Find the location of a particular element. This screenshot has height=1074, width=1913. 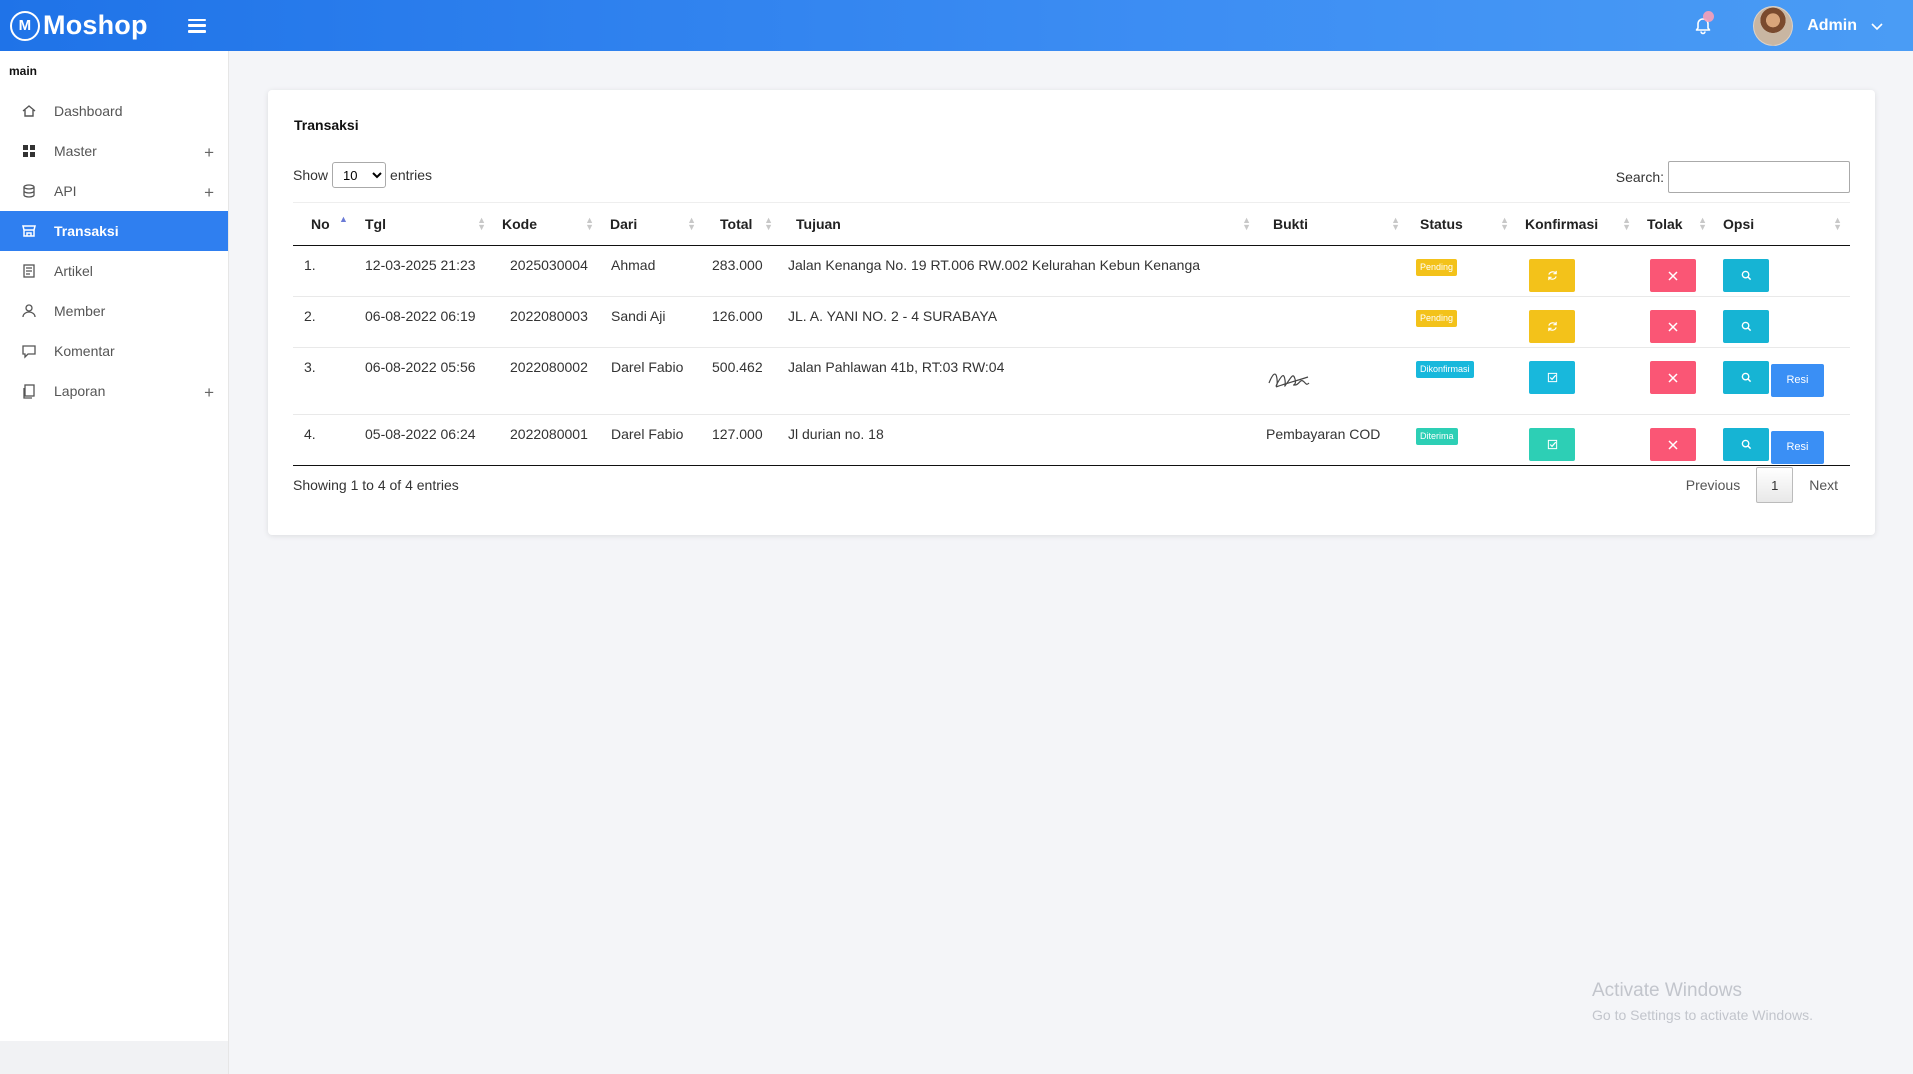

sidebar-item-label: Komentar is located at coordinates (84, 351).